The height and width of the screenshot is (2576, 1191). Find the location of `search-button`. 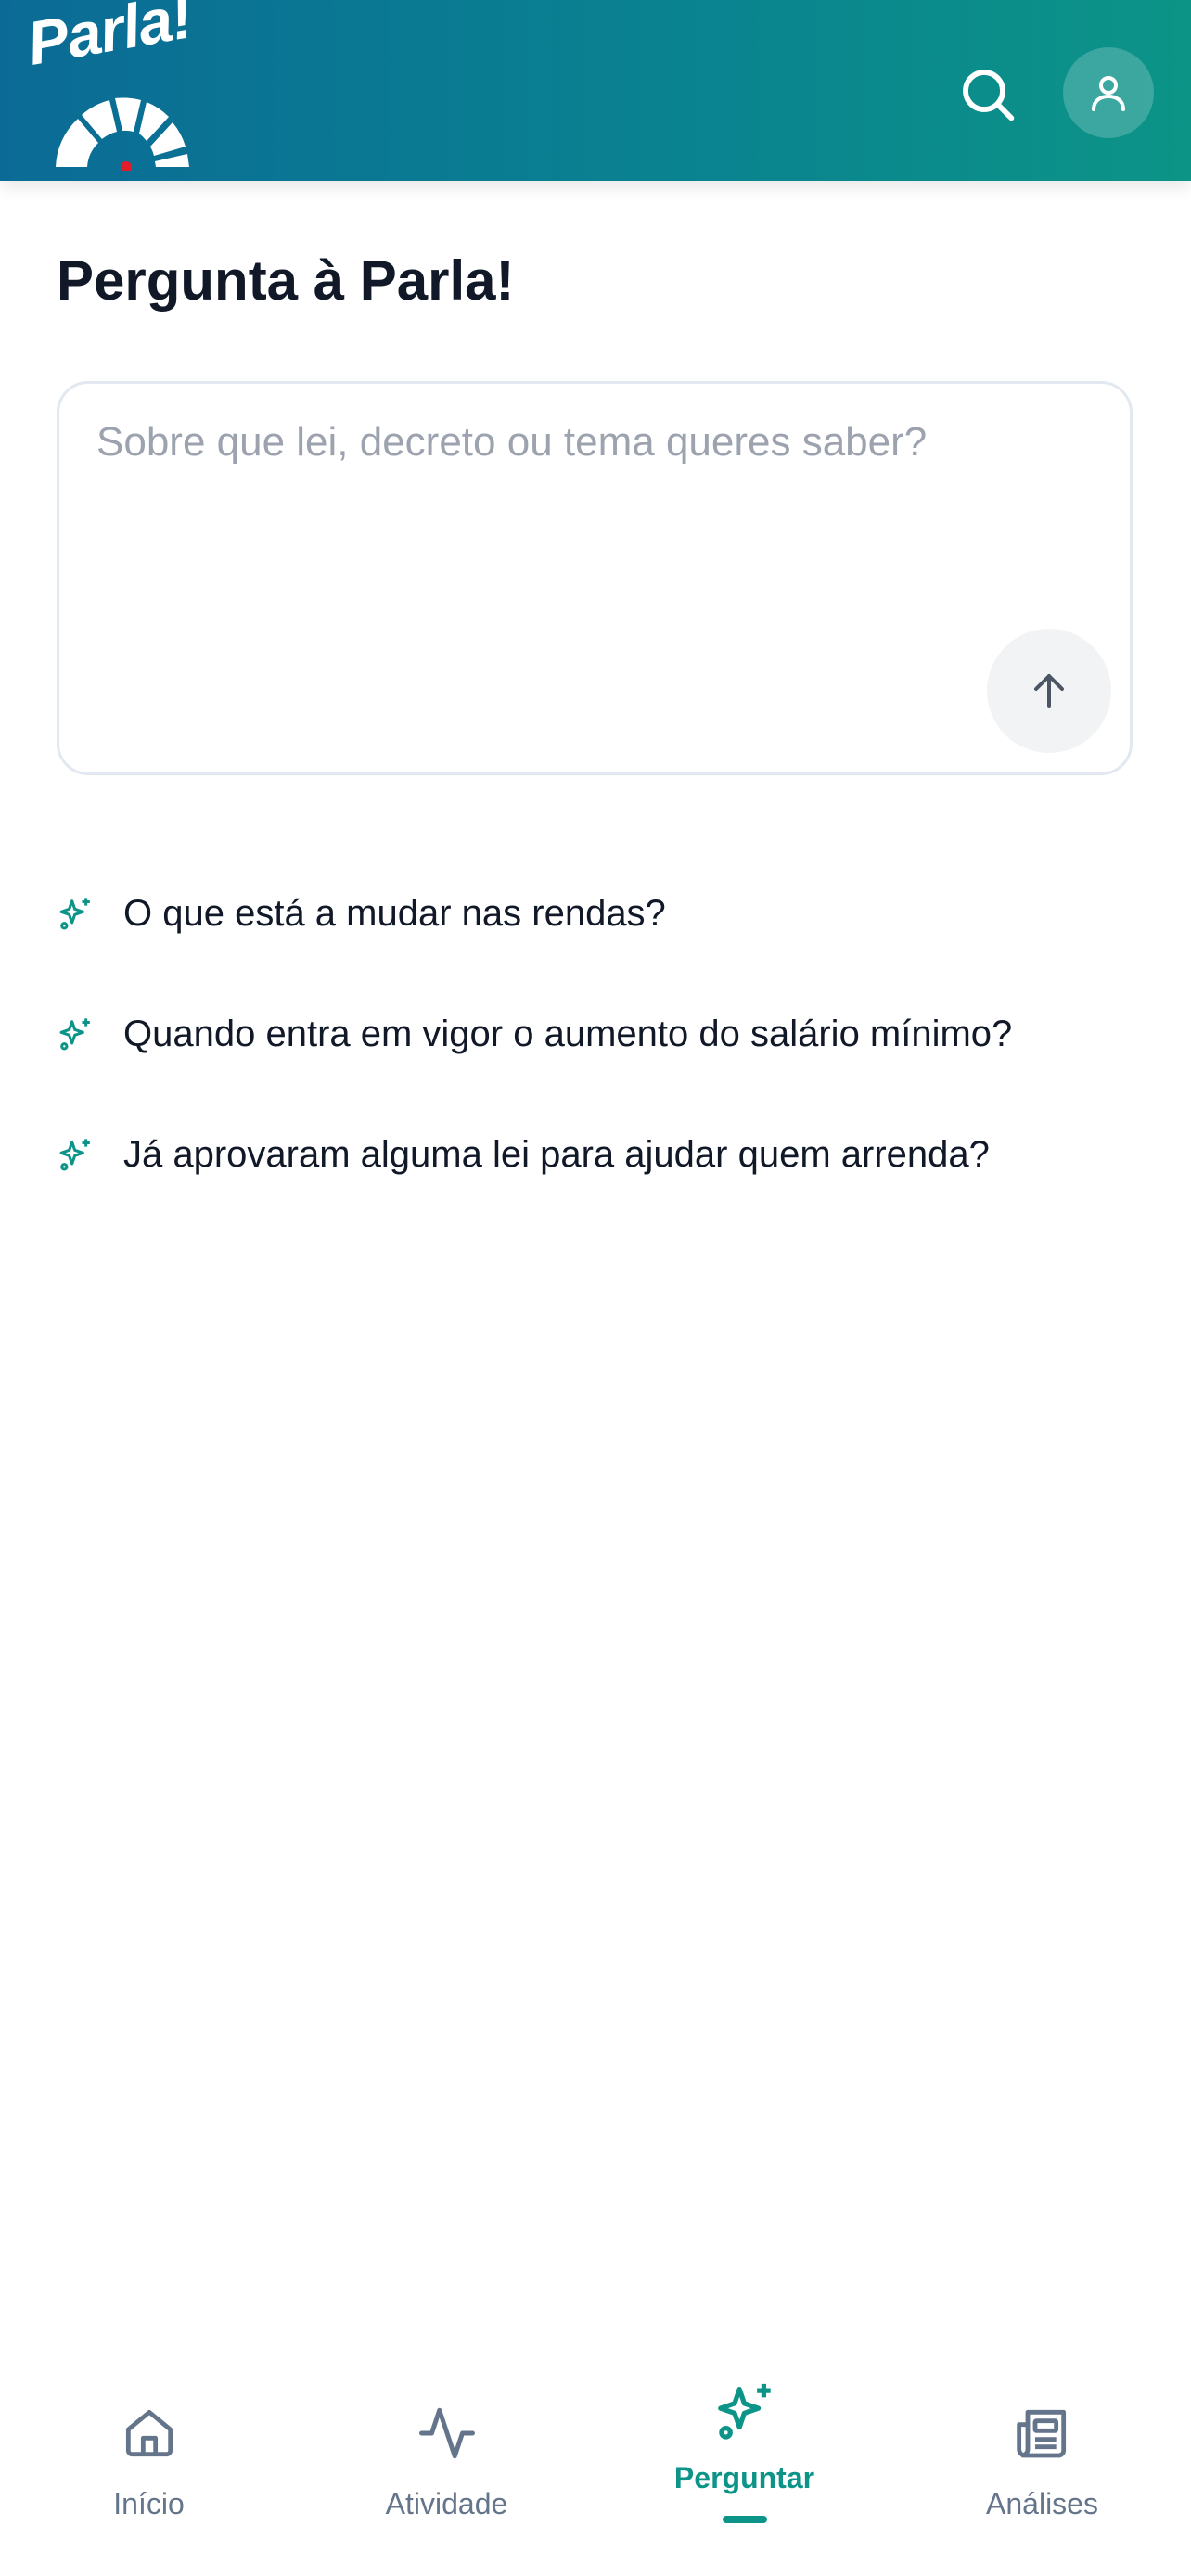

search-button is located at coordinates (988, 94).